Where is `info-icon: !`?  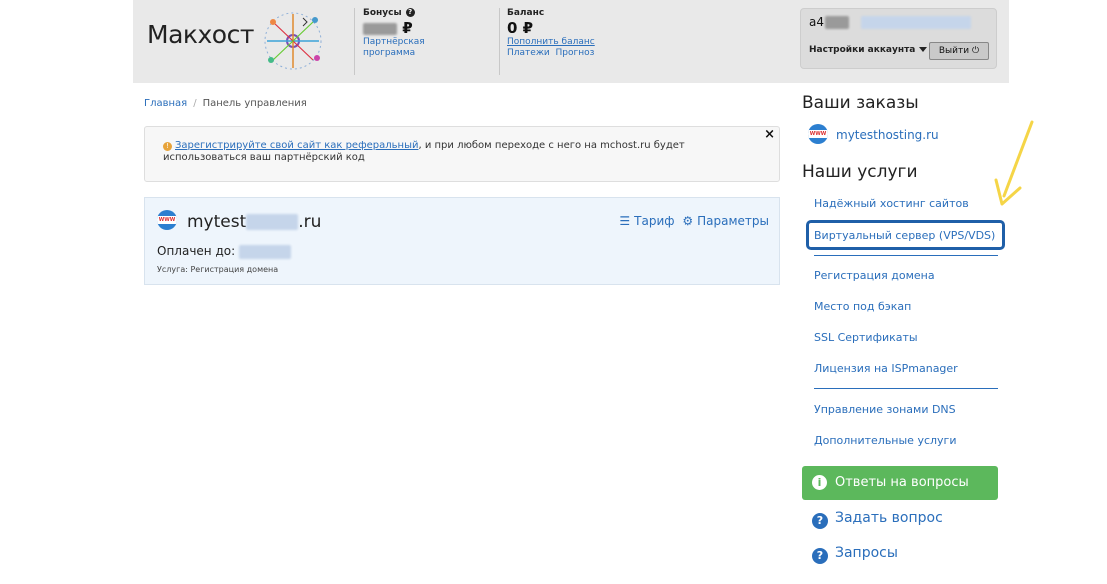 info-icon: ! is located at coordinates (167, 146).